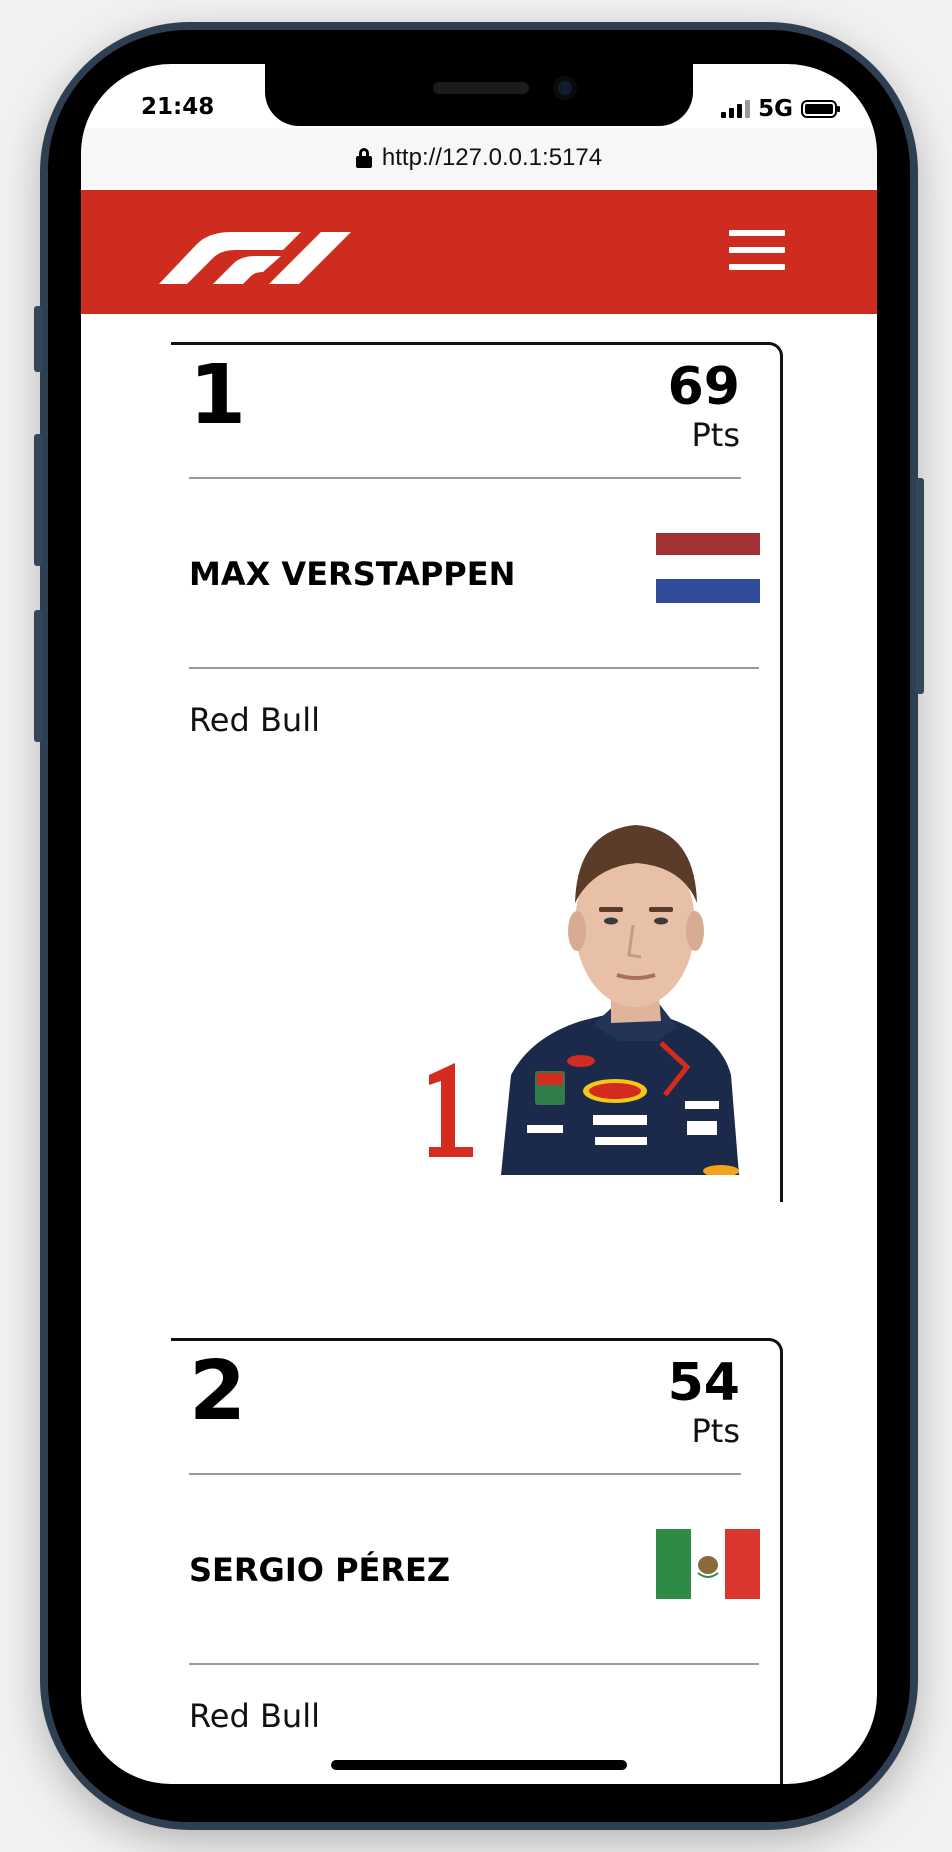 This screenshot has height=1852, width=952. What do you see at coordinates (479, 95) in the screenshot?
I see `notch` at bounding box center [479, 95].